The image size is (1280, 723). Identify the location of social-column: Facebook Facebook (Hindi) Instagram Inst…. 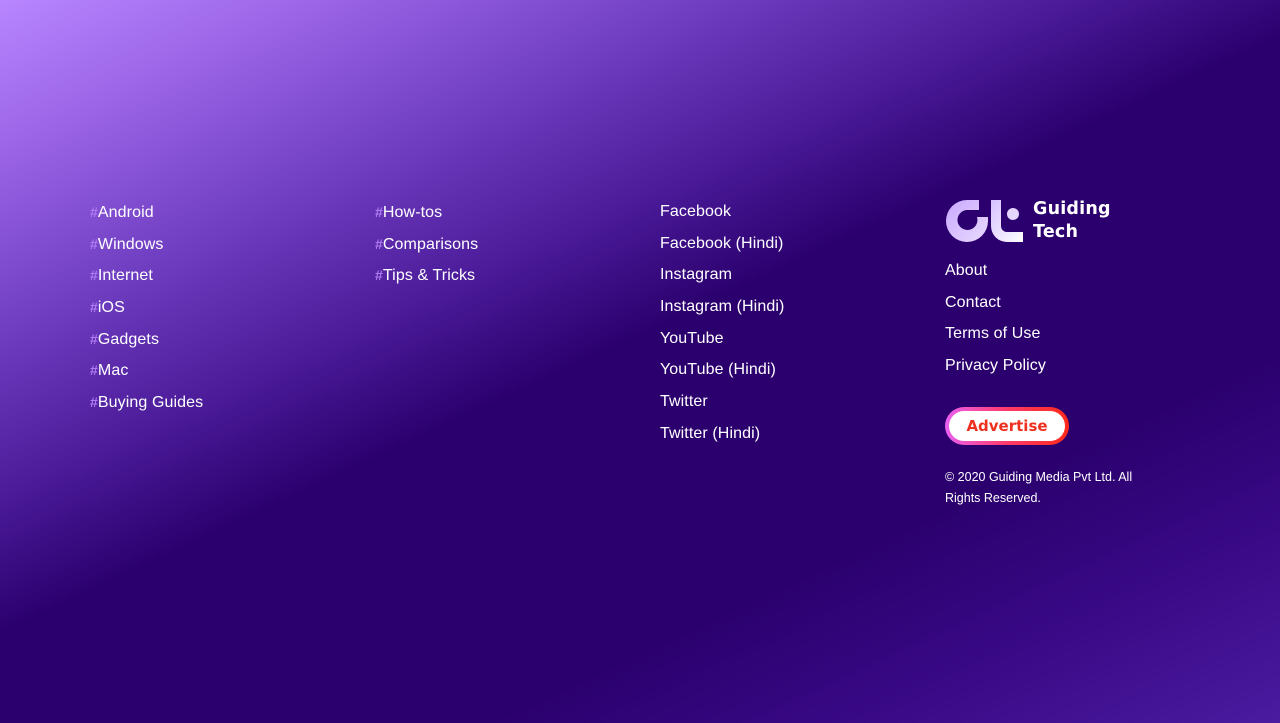
(722, 328).